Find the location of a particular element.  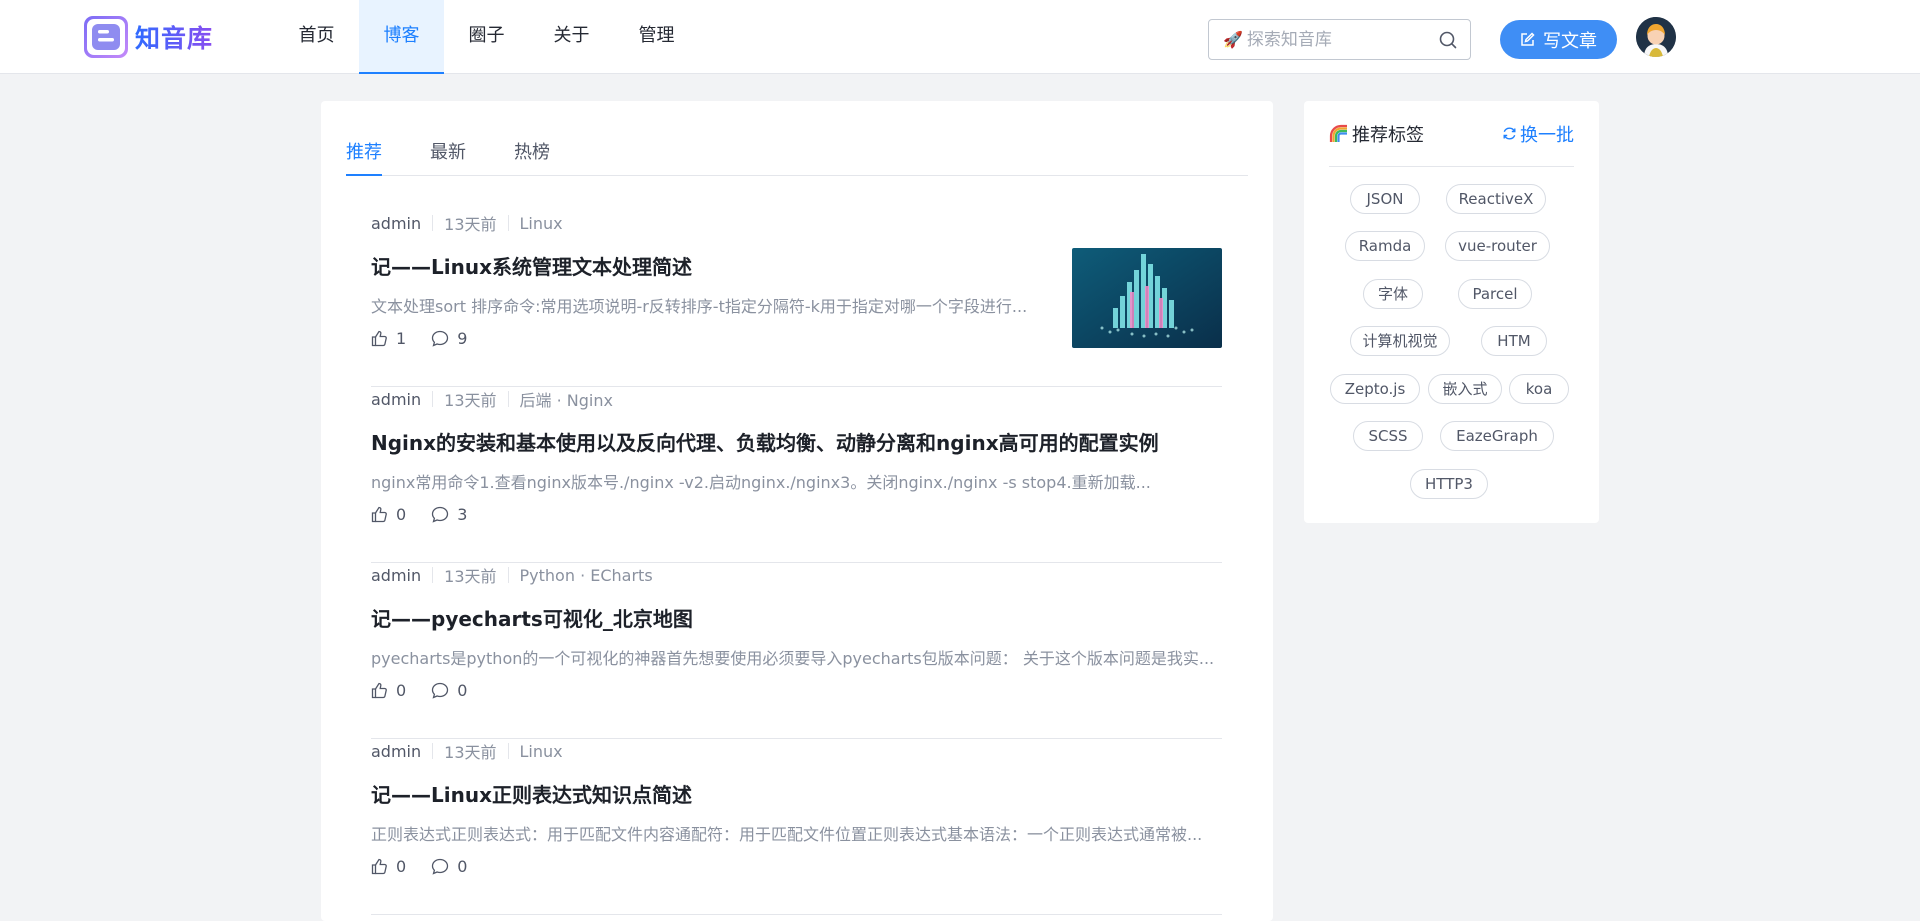

nav-home: 首页 is located at coordinates (316, 37).